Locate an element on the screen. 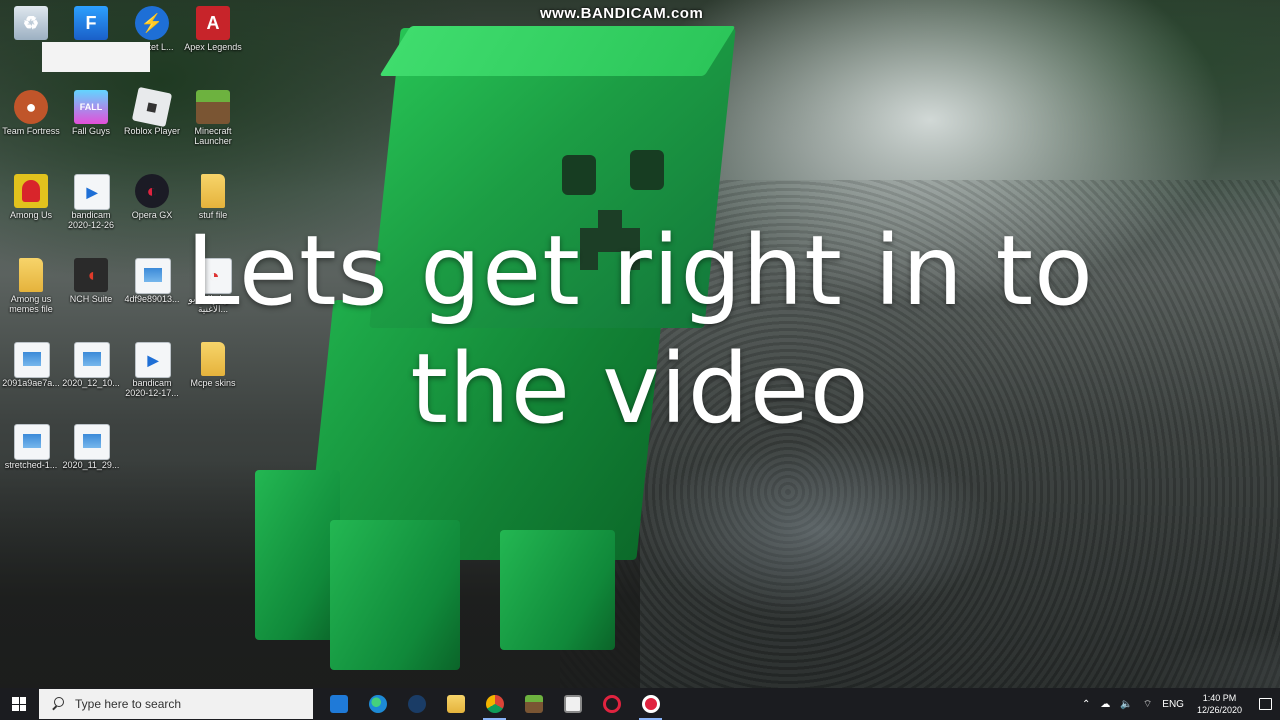  desktop-icon-nch-suite: ◖ NCH Suite is located at coordinates (91, 292).